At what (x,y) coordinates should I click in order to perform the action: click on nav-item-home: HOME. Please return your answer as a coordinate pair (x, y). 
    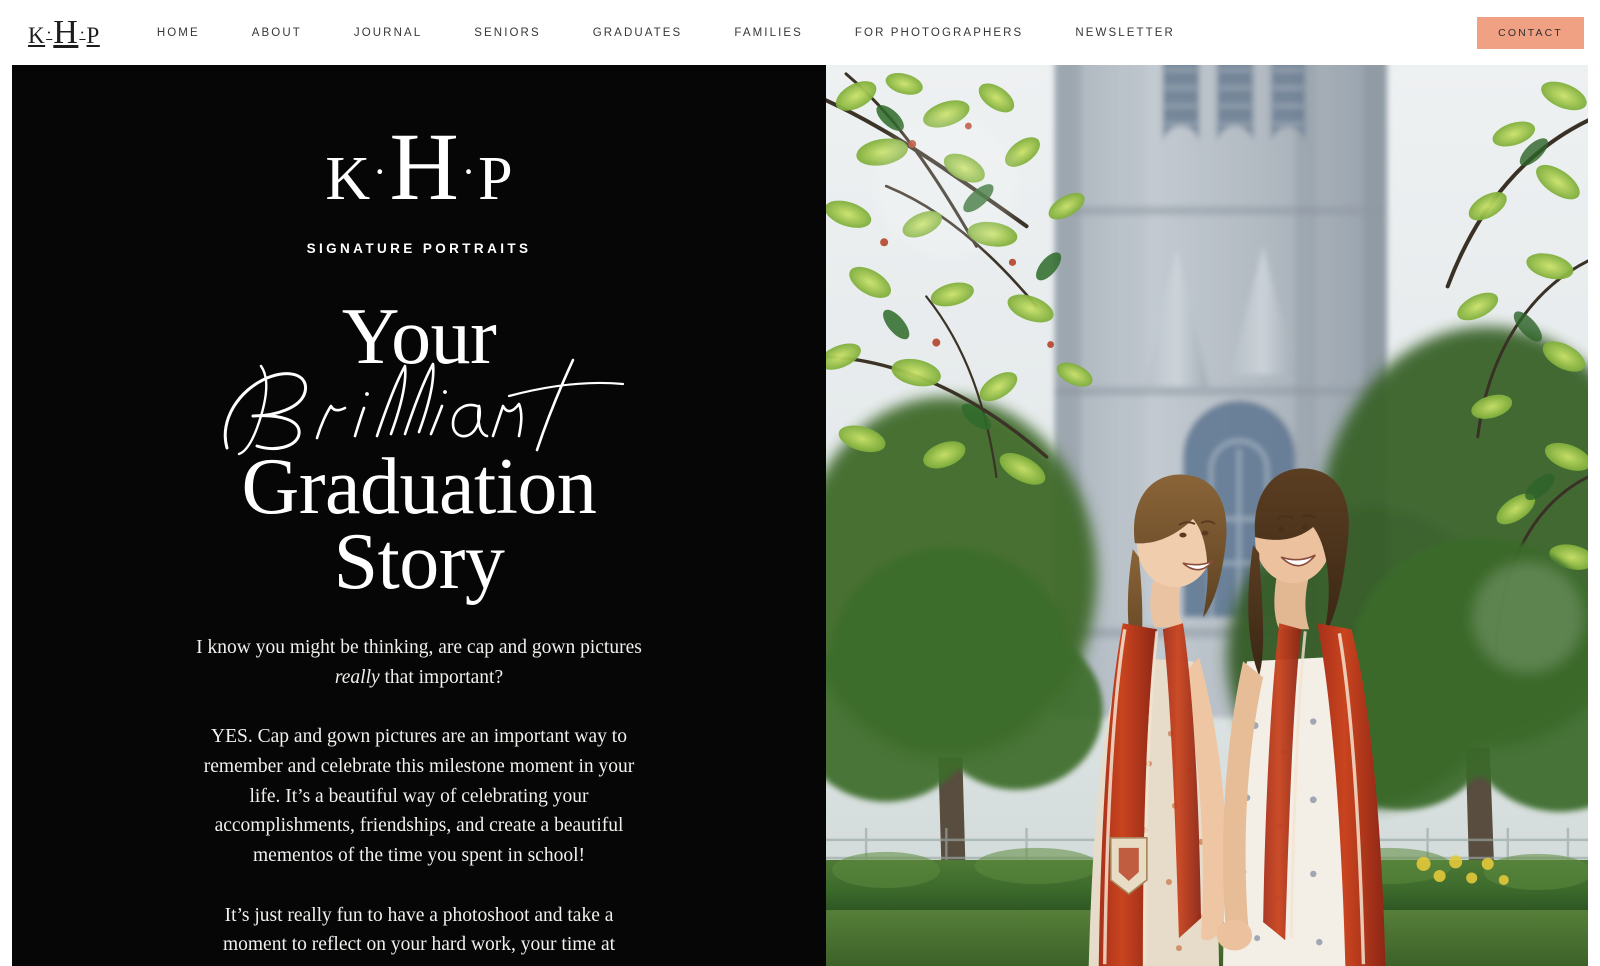
    Looking at the image, I should click on (178, 33).